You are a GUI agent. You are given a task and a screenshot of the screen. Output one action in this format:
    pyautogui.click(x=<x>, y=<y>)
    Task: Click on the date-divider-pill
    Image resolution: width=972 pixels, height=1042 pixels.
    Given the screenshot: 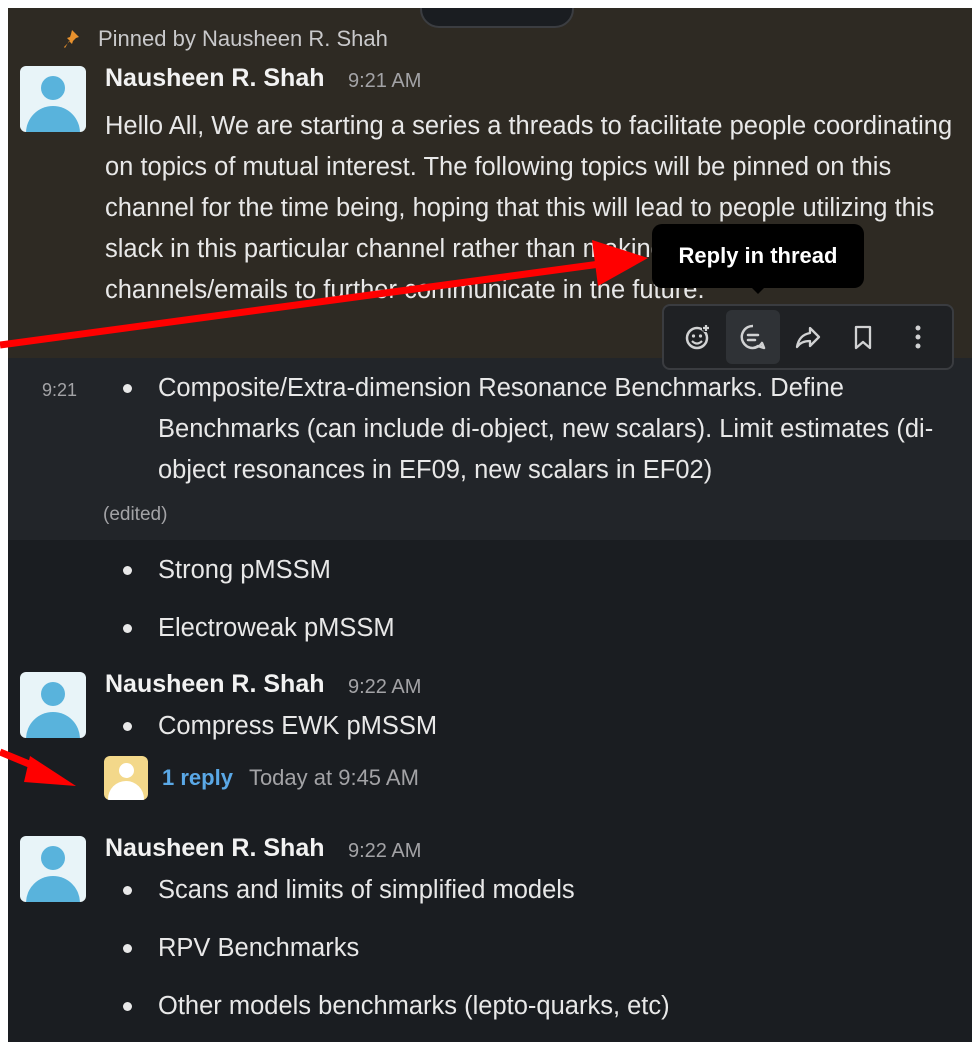 What is the action you would take?
    pyautogui.click(x=497, y=18)
    